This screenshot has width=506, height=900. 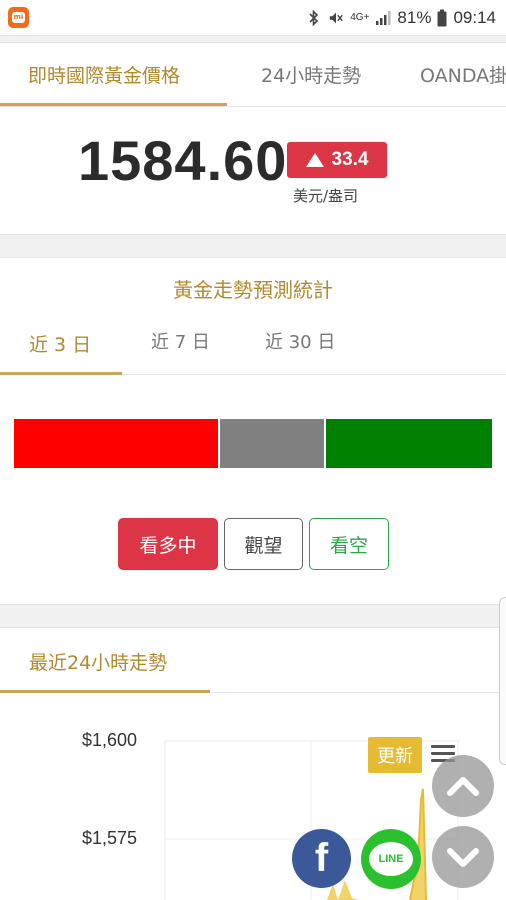 I want to click on update-button: 更新, so click(x=395, y=755).